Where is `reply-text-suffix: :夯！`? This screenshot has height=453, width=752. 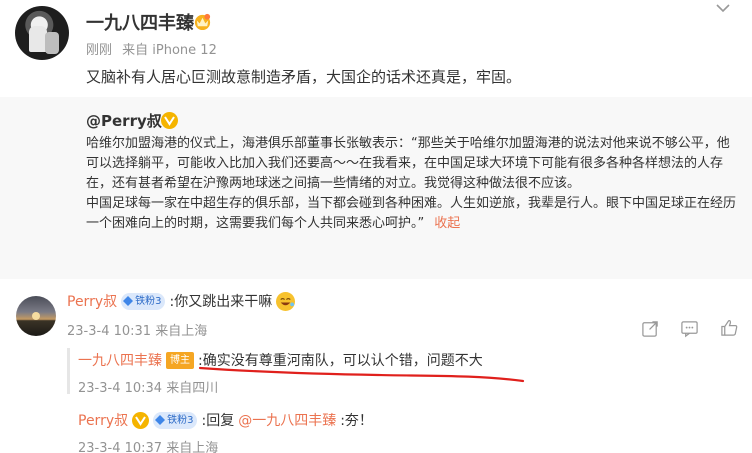 reply-text-suffix: :夯！ is located at coordinates (356, 421).